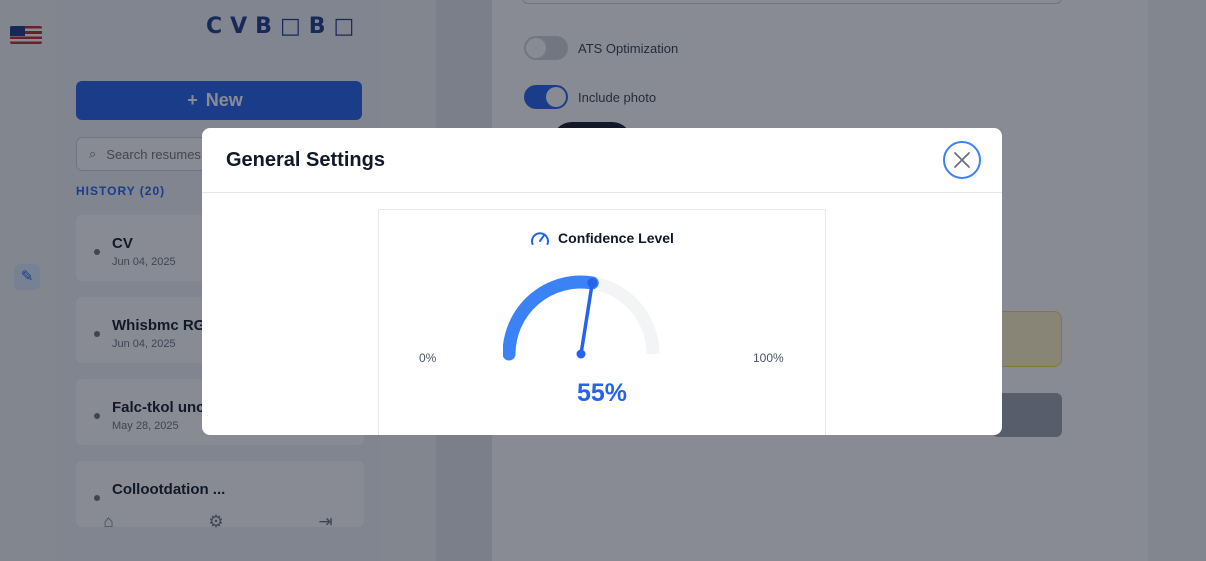 This screenshot has height=561, width=1206. What do you see at coordinates (616, 238) in the screenshot?
I see `gauge-label: Confidence Level` at bounding box center [616, 238].